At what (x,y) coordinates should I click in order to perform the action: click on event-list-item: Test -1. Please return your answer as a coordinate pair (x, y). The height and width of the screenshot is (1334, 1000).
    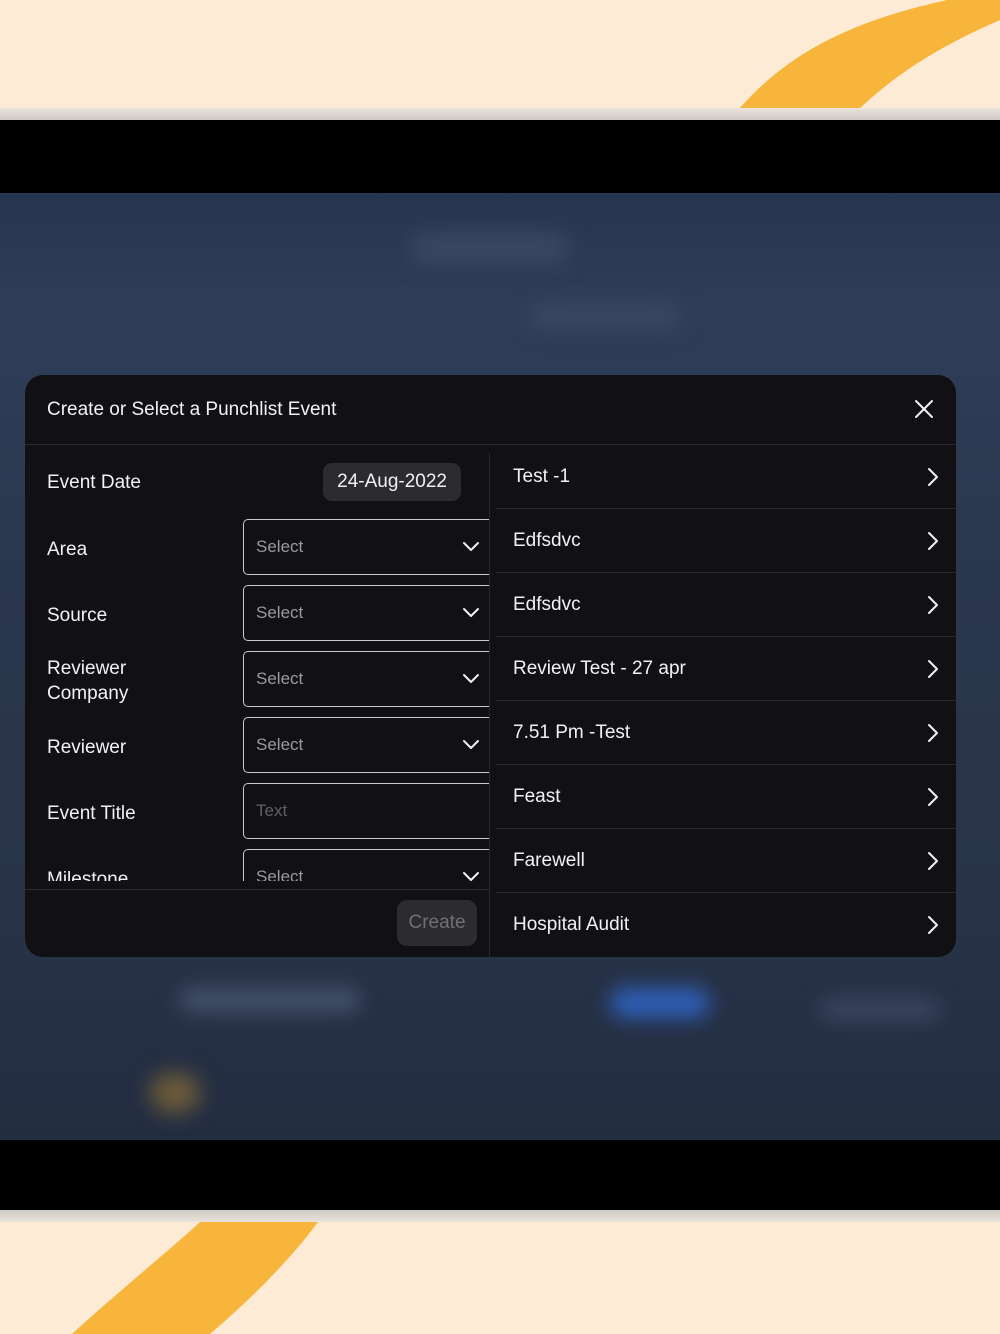
    Looking at the image, I should click on (726, 477).